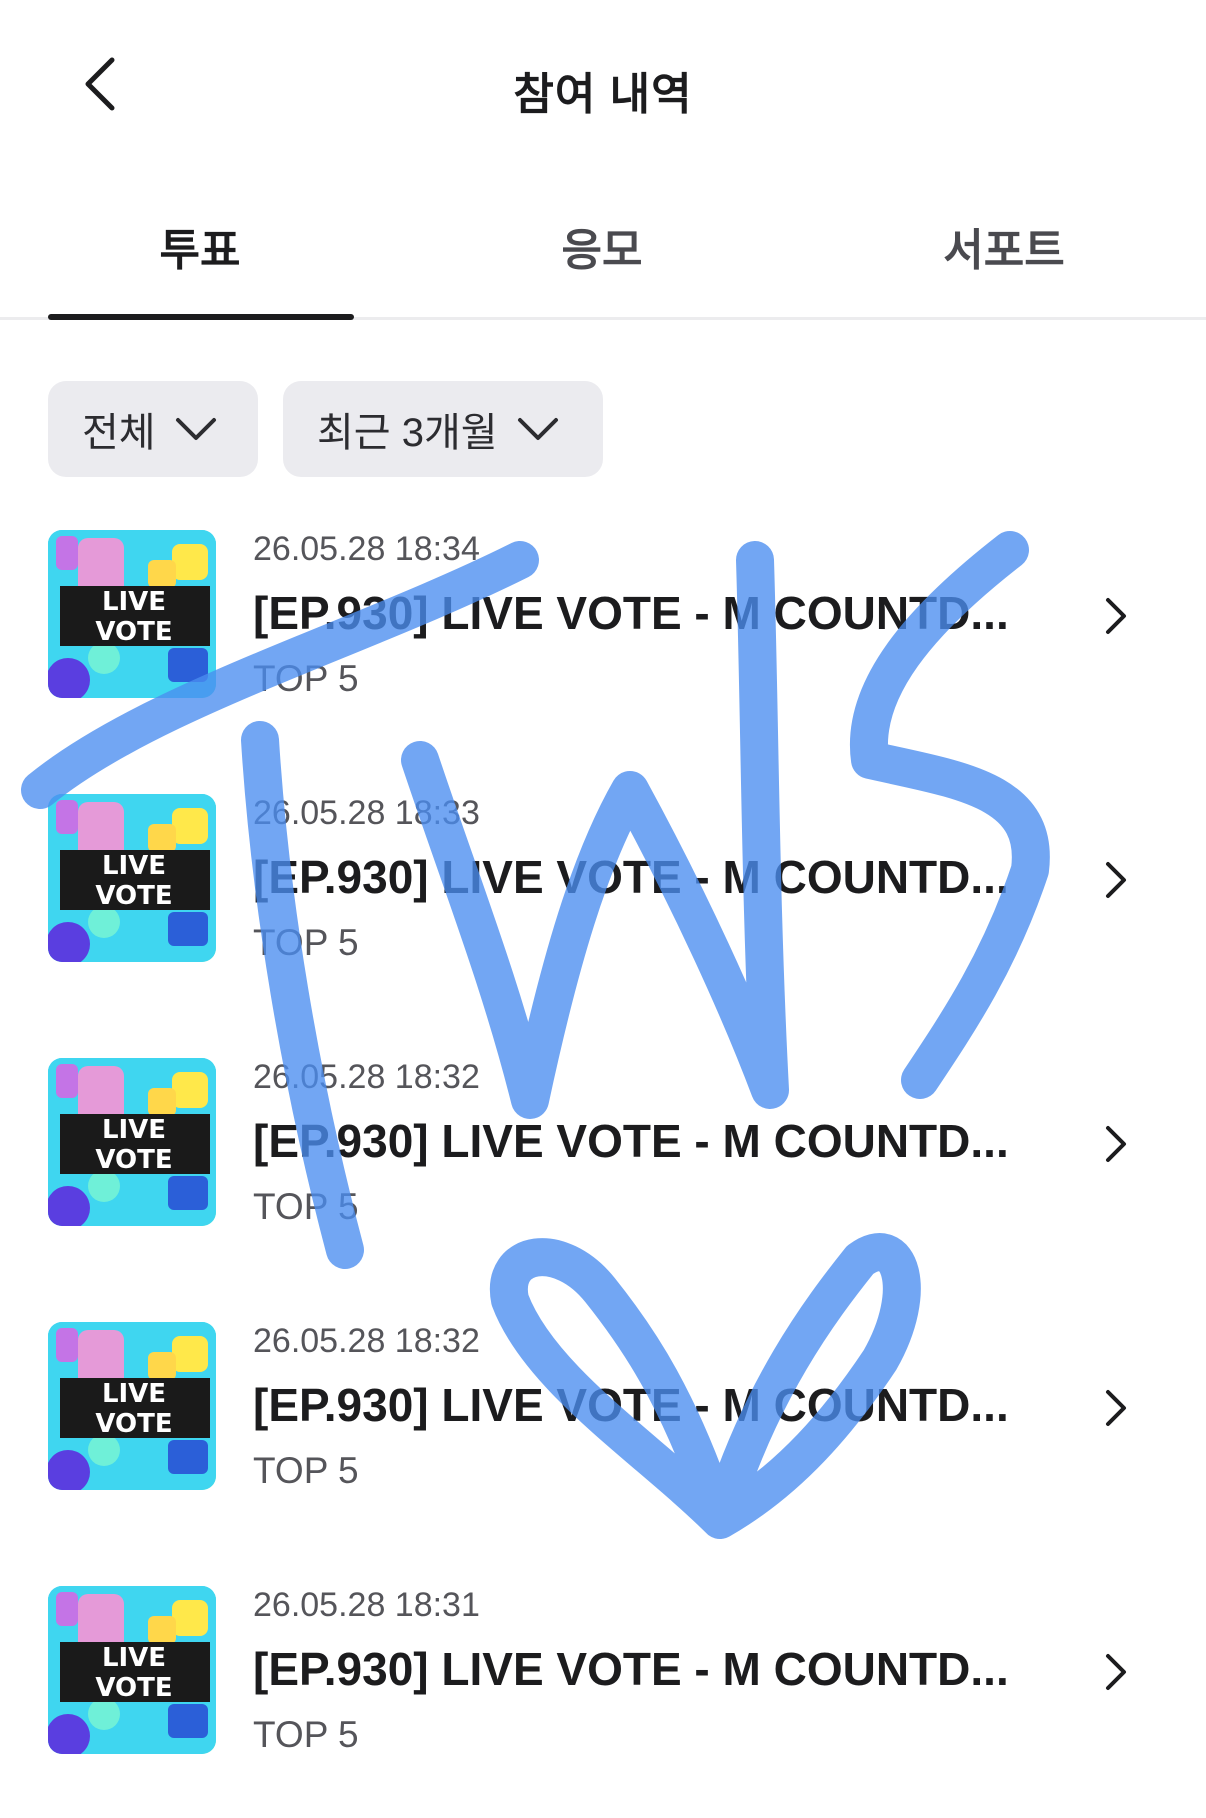 The image size is (1206, 1818). I want to click on item-date: 26.05.28 18:34, so click(366, 549).